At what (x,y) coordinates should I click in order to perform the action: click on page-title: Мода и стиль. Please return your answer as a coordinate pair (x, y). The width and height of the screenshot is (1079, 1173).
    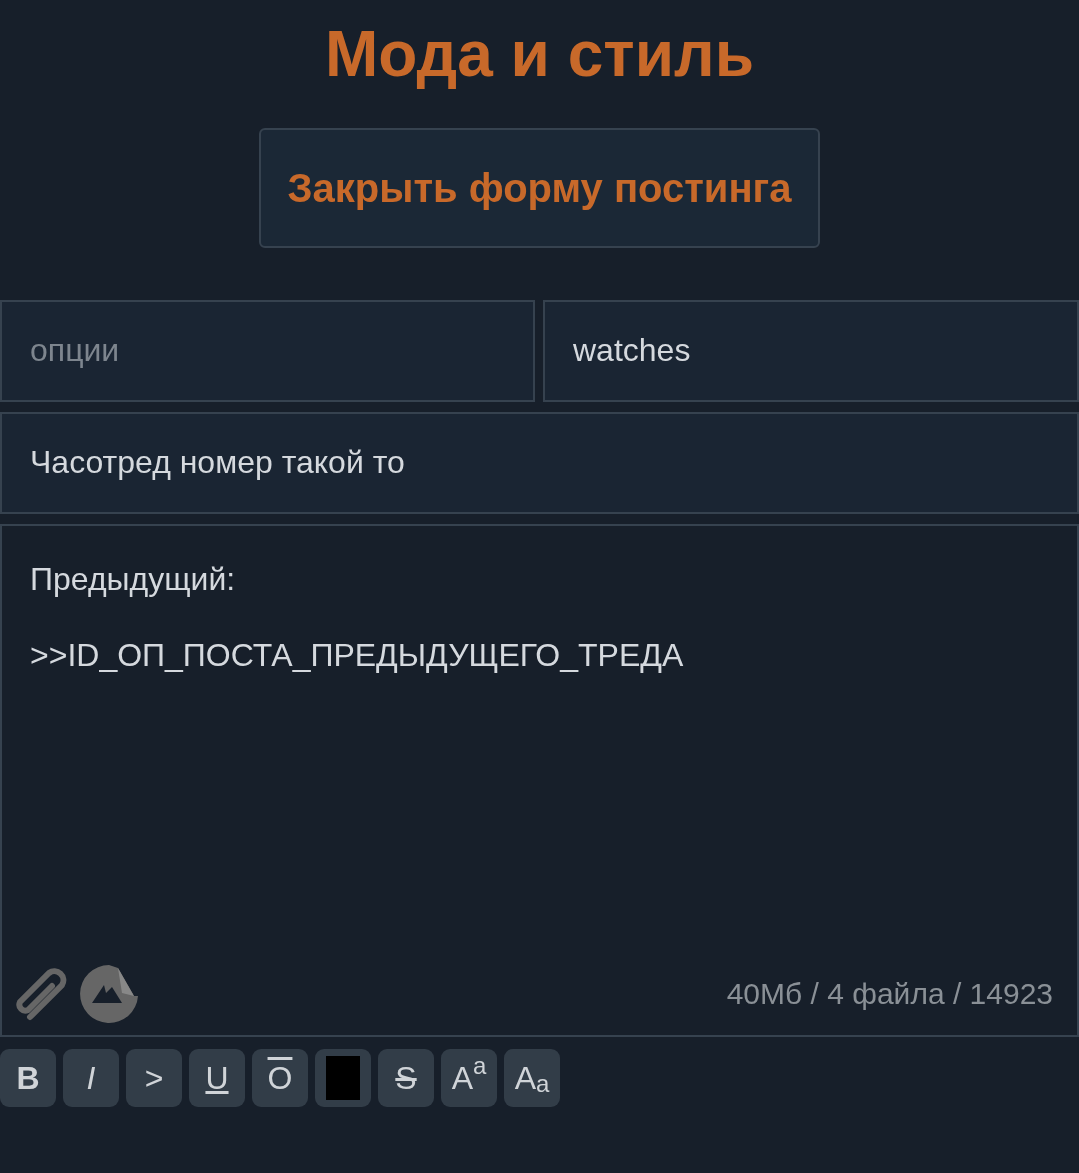
    Looking at the image, I should click on (539, 55).